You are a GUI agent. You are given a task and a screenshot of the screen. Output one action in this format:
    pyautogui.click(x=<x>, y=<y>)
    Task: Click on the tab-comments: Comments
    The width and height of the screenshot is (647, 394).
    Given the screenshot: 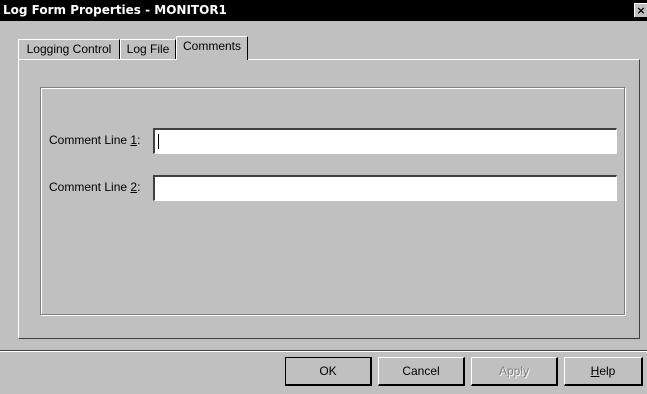 What is the action you would take?
    pyautogui.click(x=212, y=48)
    